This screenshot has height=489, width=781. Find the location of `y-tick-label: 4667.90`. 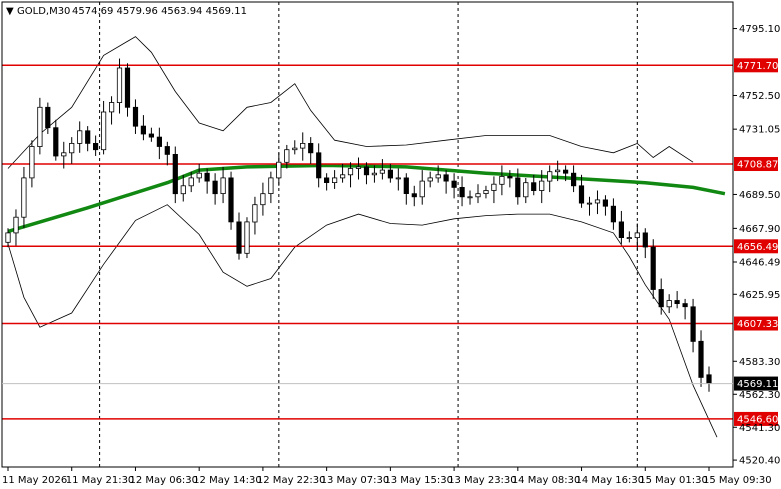

y-tick-label: 4667.90 is located at coordinates (759, 229).